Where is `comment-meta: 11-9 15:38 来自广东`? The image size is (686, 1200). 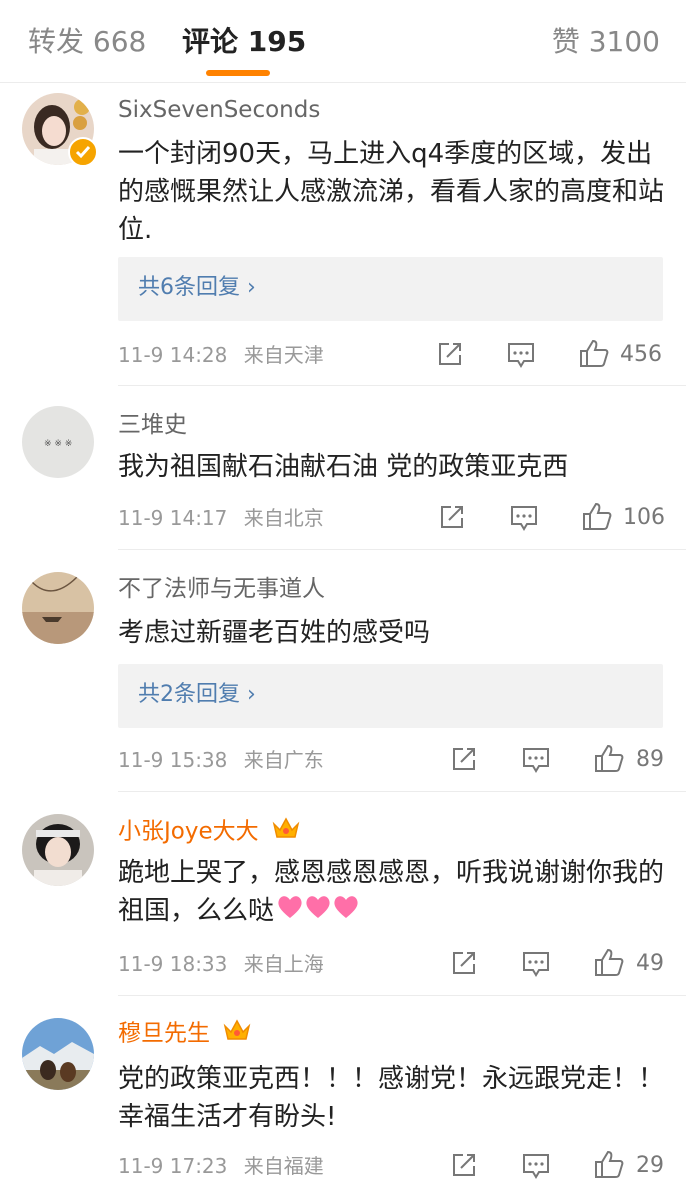
comment-meta: 11-9 15:38 来自广东 is located at coordinates (221, 760).